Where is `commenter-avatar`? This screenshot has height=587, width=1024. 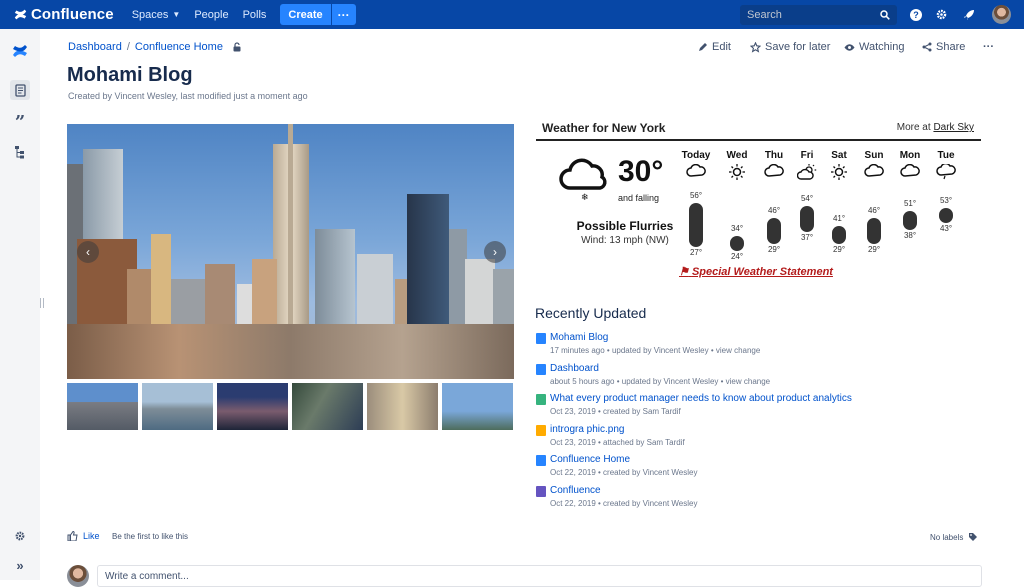 commenter-avatar is located at coordinates (78, 576).